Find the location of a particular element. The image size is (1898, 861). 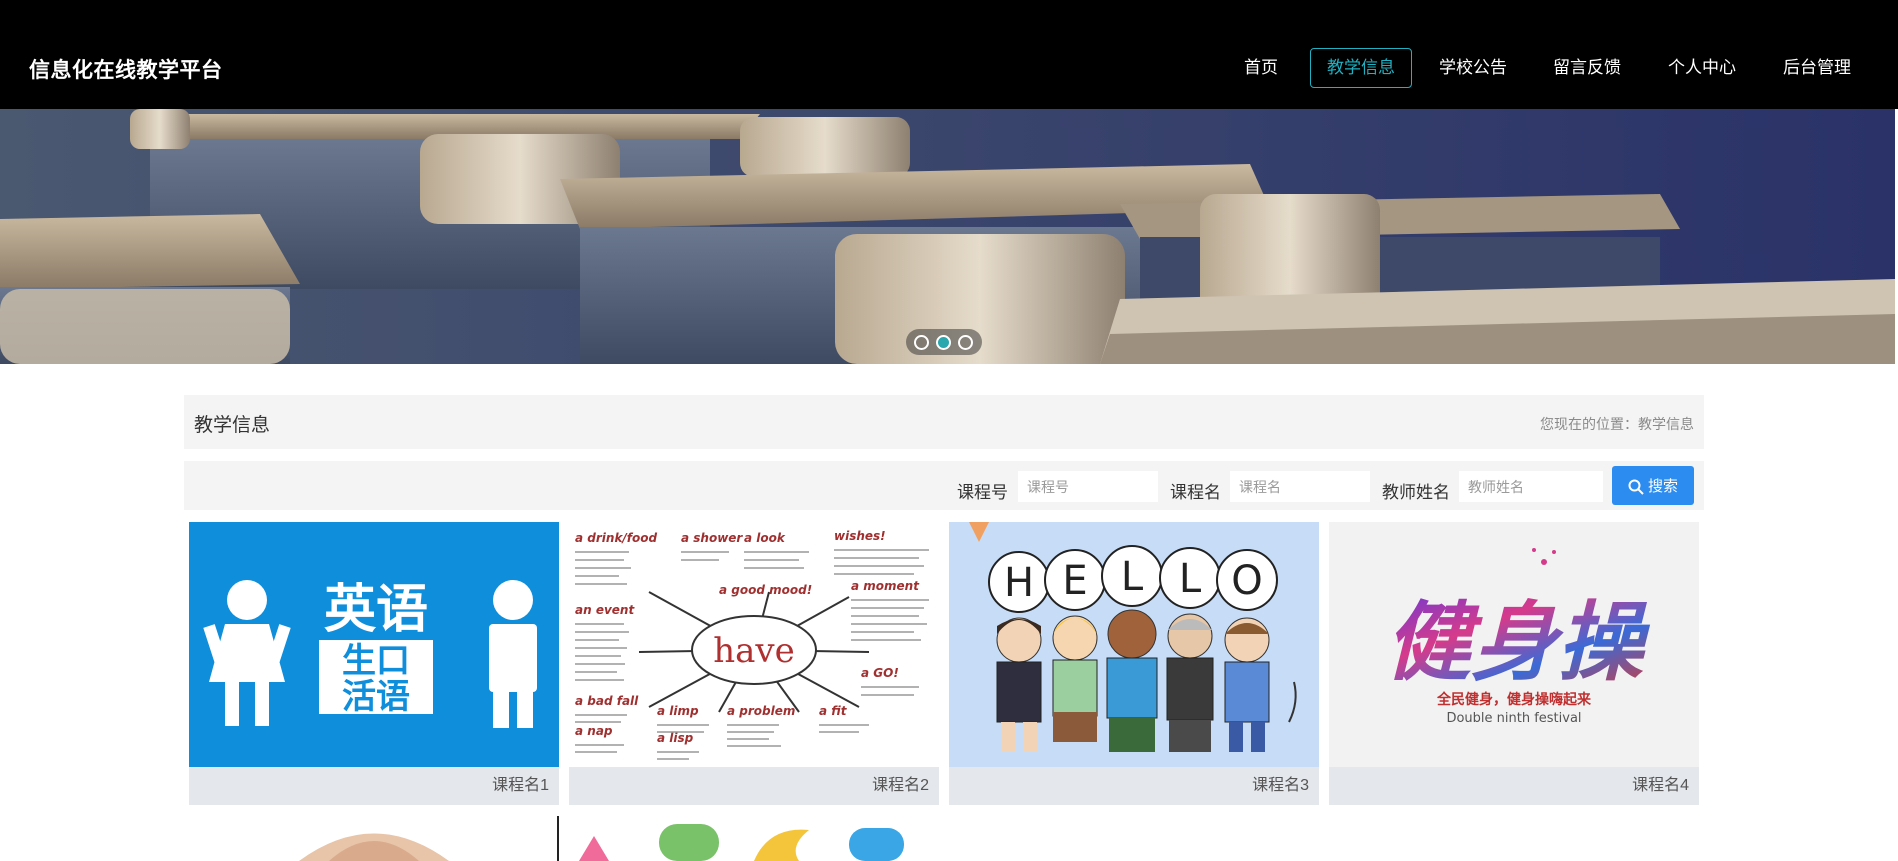

course-image-4-title: 健身操 is located at coordinates (1518, 642).